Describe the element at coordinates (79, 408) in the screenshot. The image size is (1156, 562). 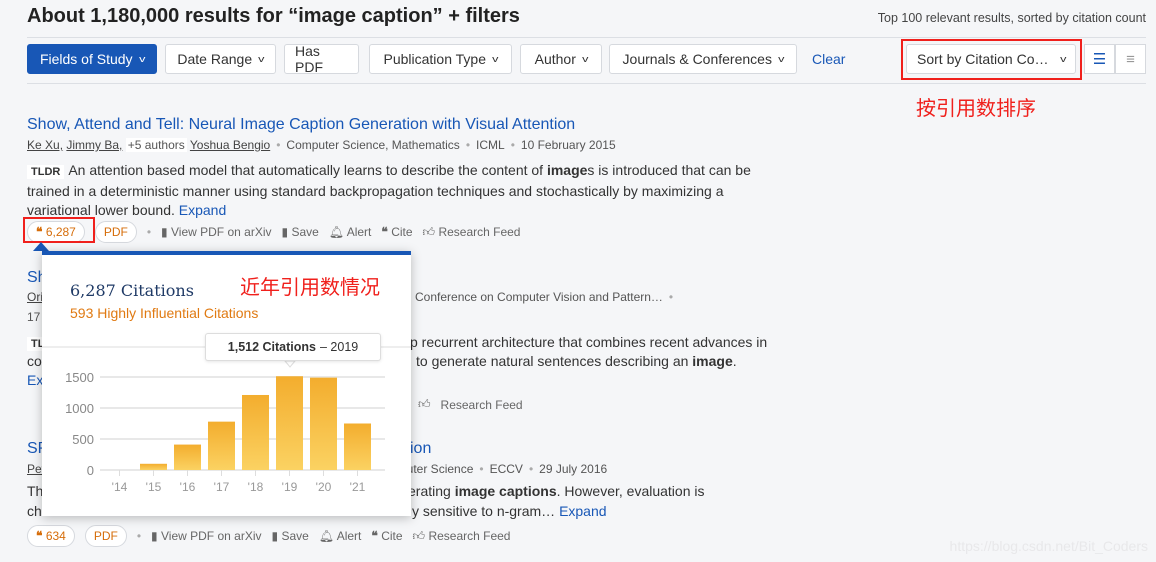
I see `y-tick-label: 1000` at that location.